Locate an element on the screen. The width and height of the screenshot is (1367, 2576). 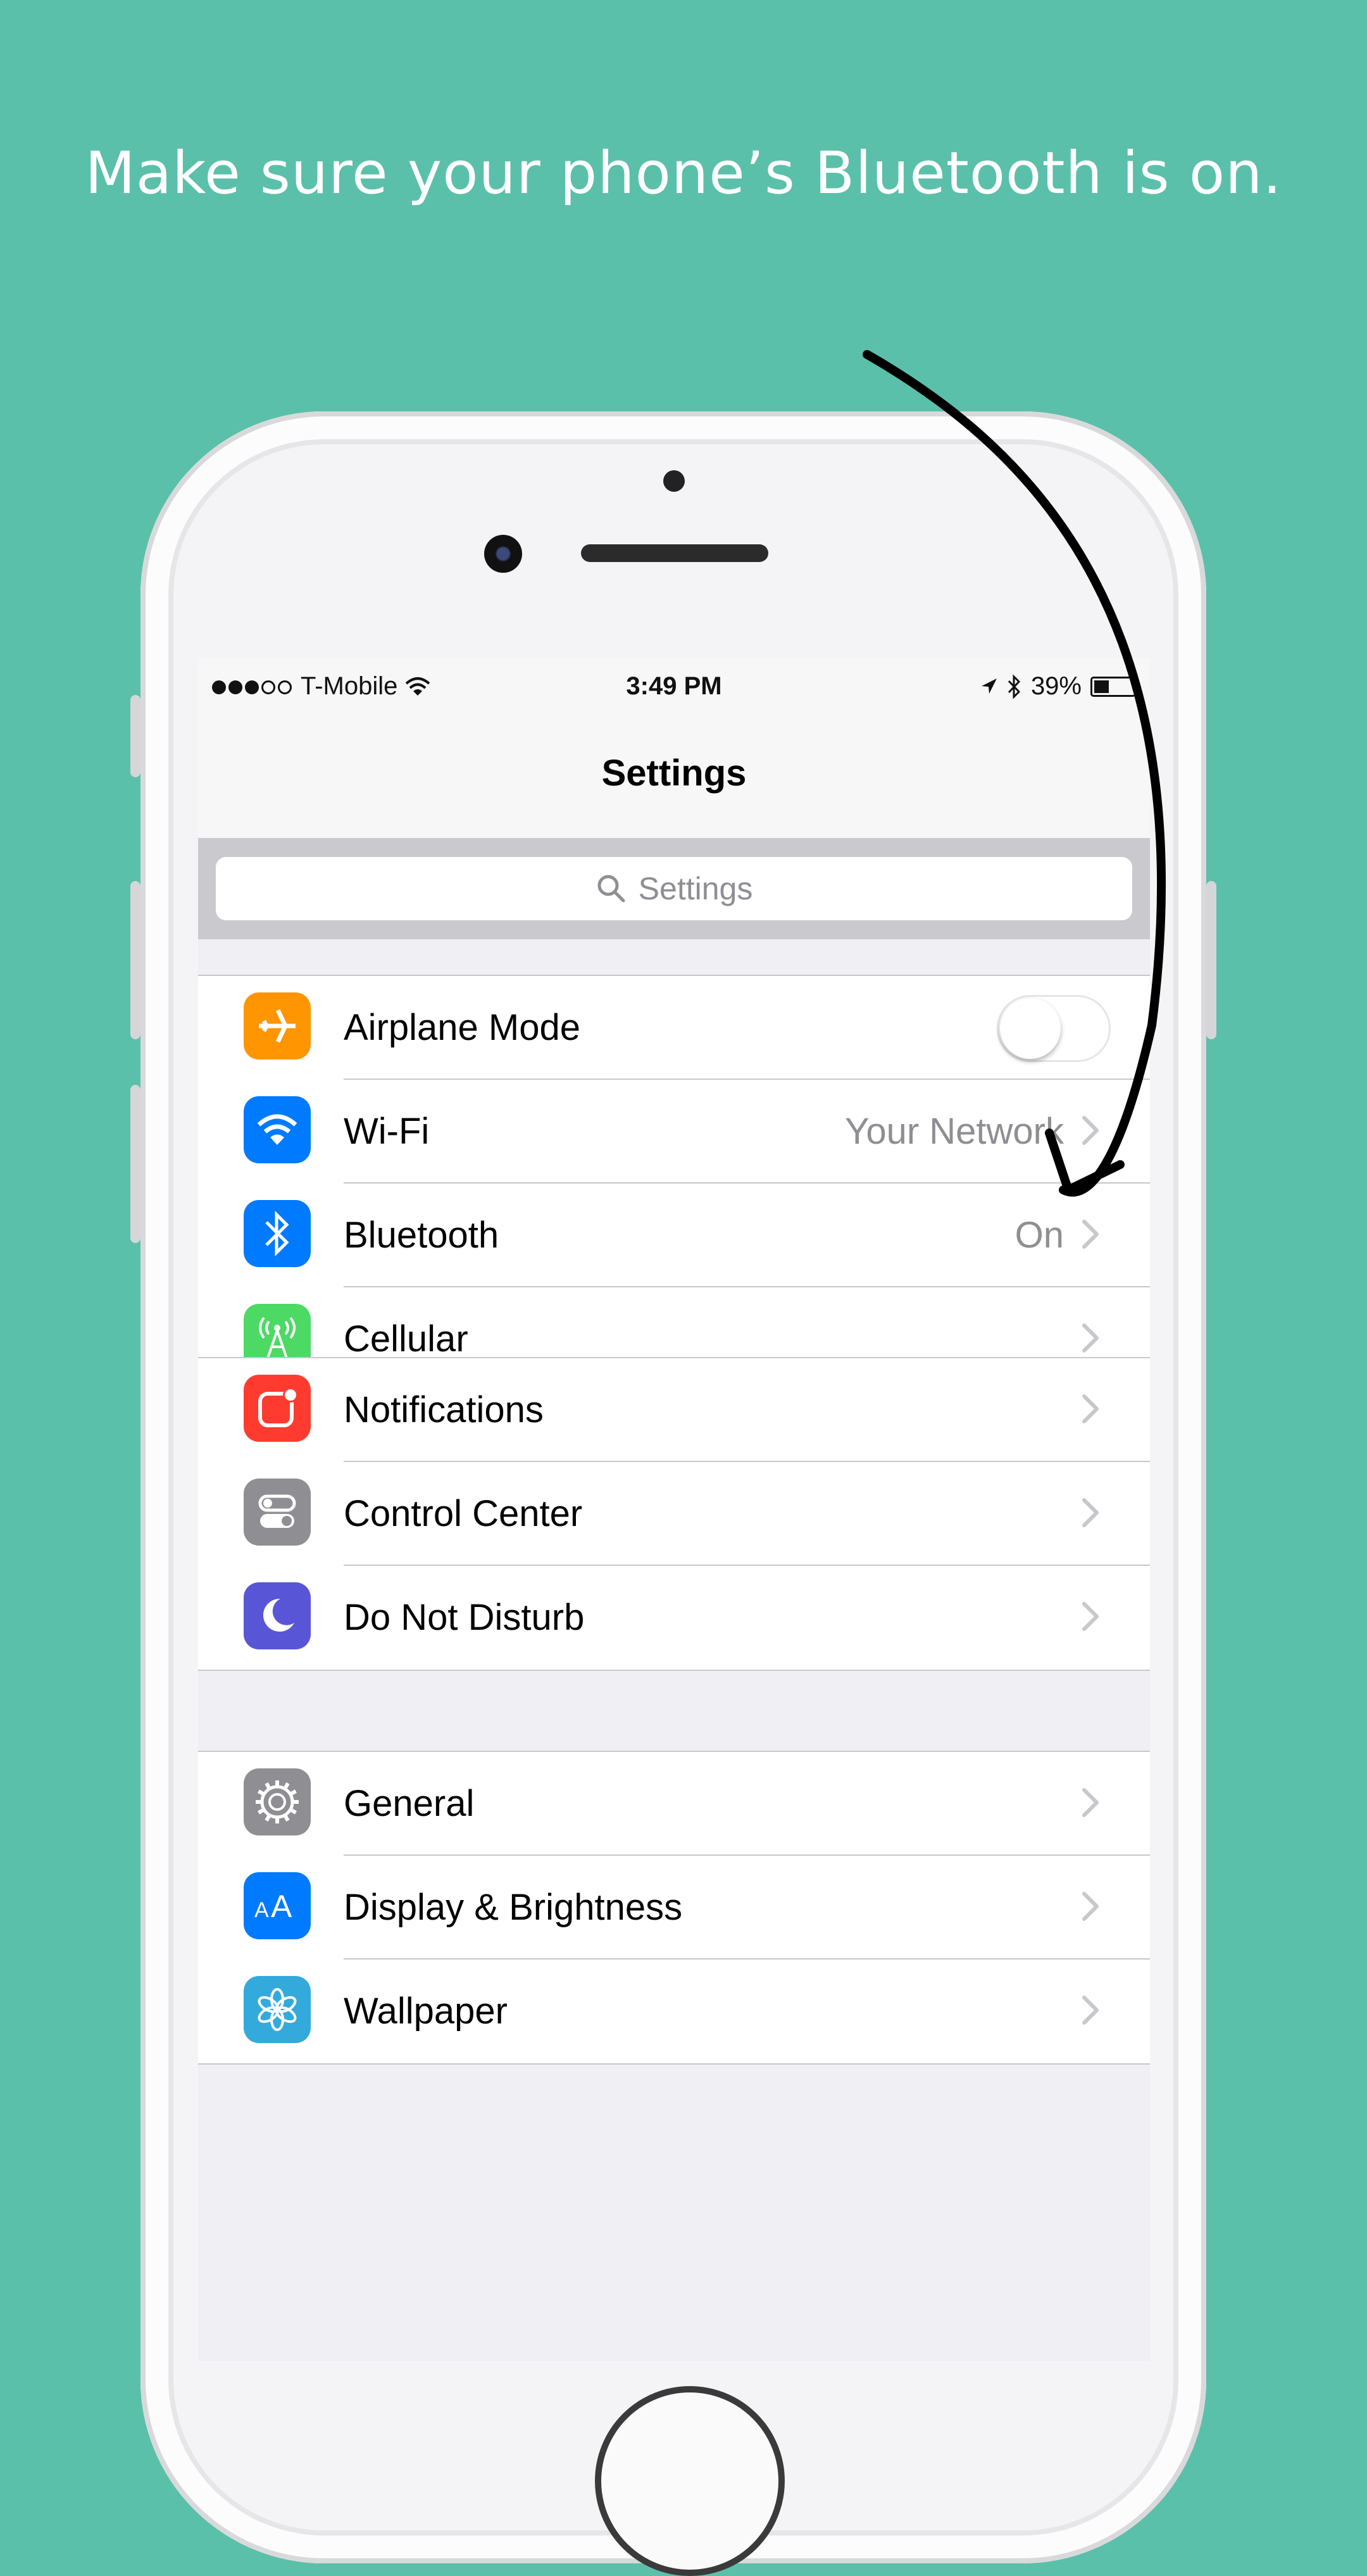
settings-row-wi-fi: Wi-Fi Your Network is located at coordinates (674, 1132).